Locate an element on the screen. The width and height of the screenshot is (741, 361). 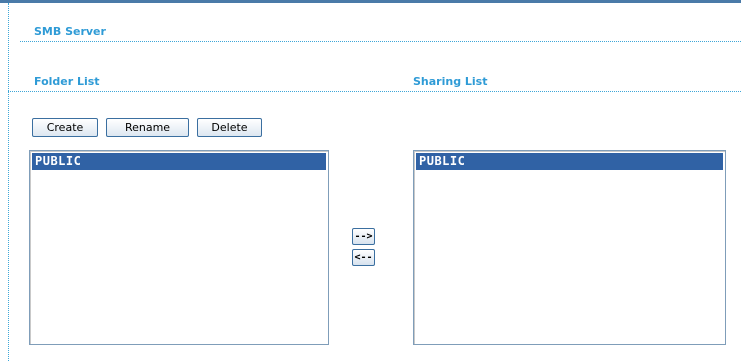
add-to-sharing-button: --> is located at coordinates (363, 236).